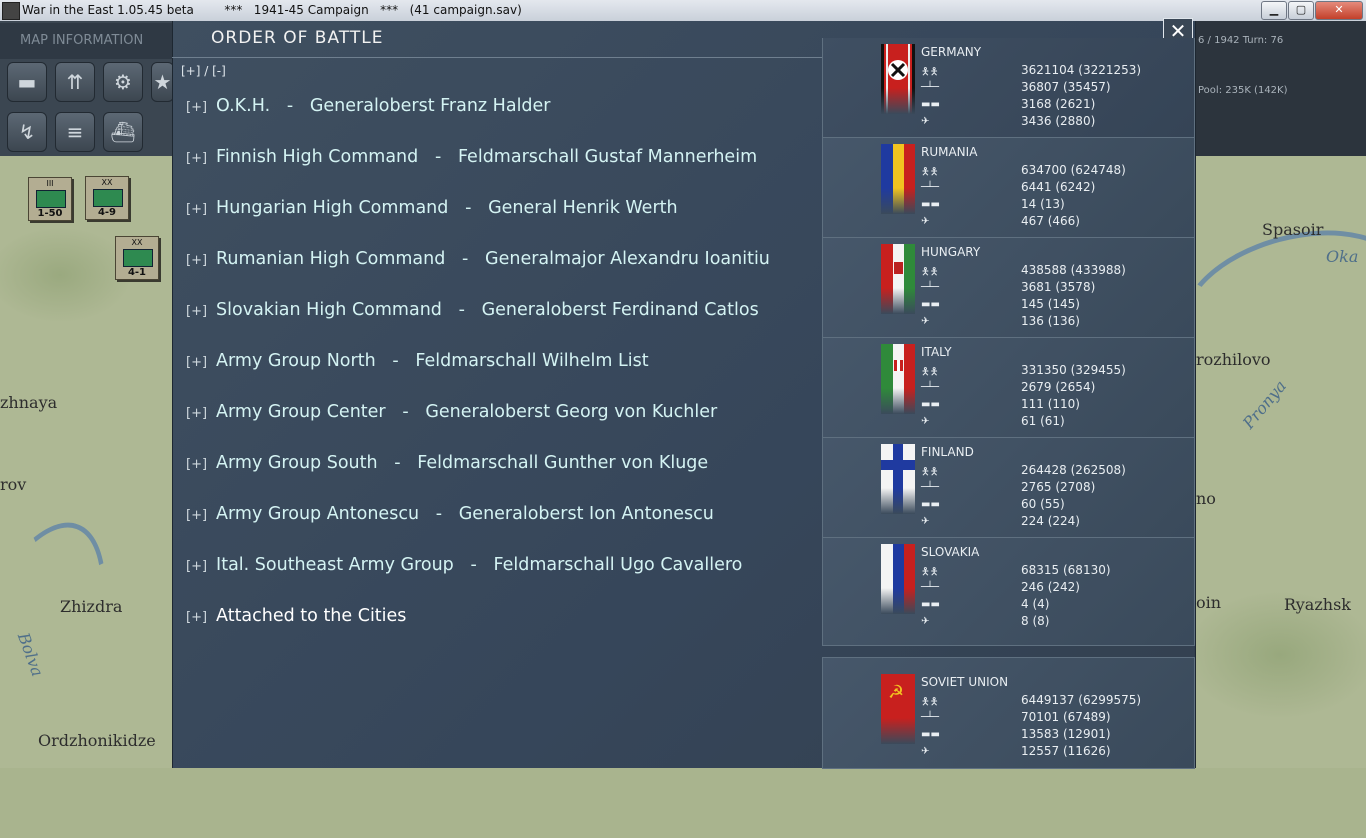  I want to click on commander-name: General Henrik Werth, so click(583, 208).